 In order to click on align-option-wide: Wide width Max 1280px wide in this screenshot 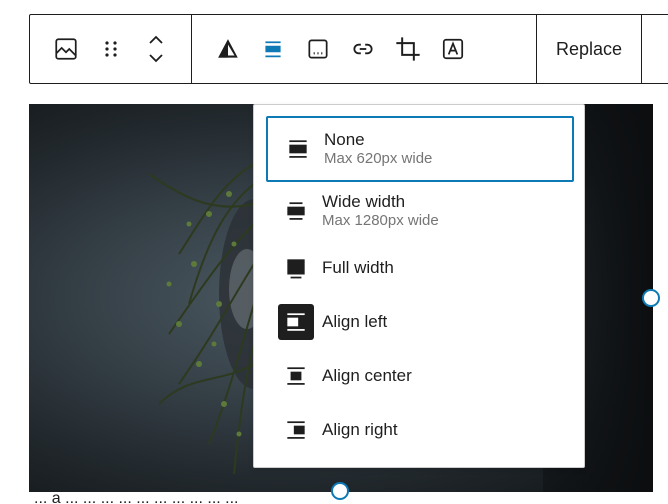, I will do `click(420, 211)`.